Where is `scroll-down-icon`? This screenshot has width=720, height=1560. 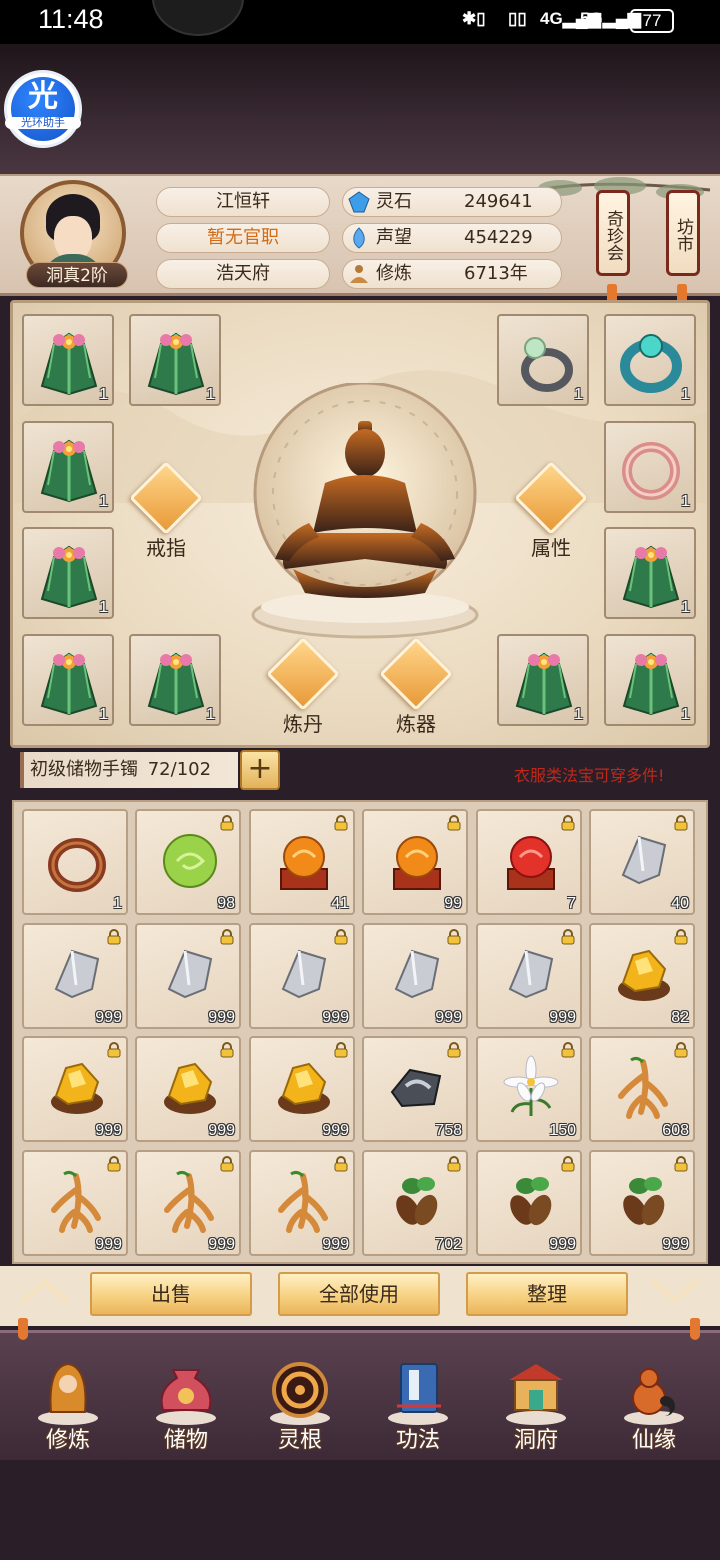
scroll-down-icon is located at coordinates (675, 1291).